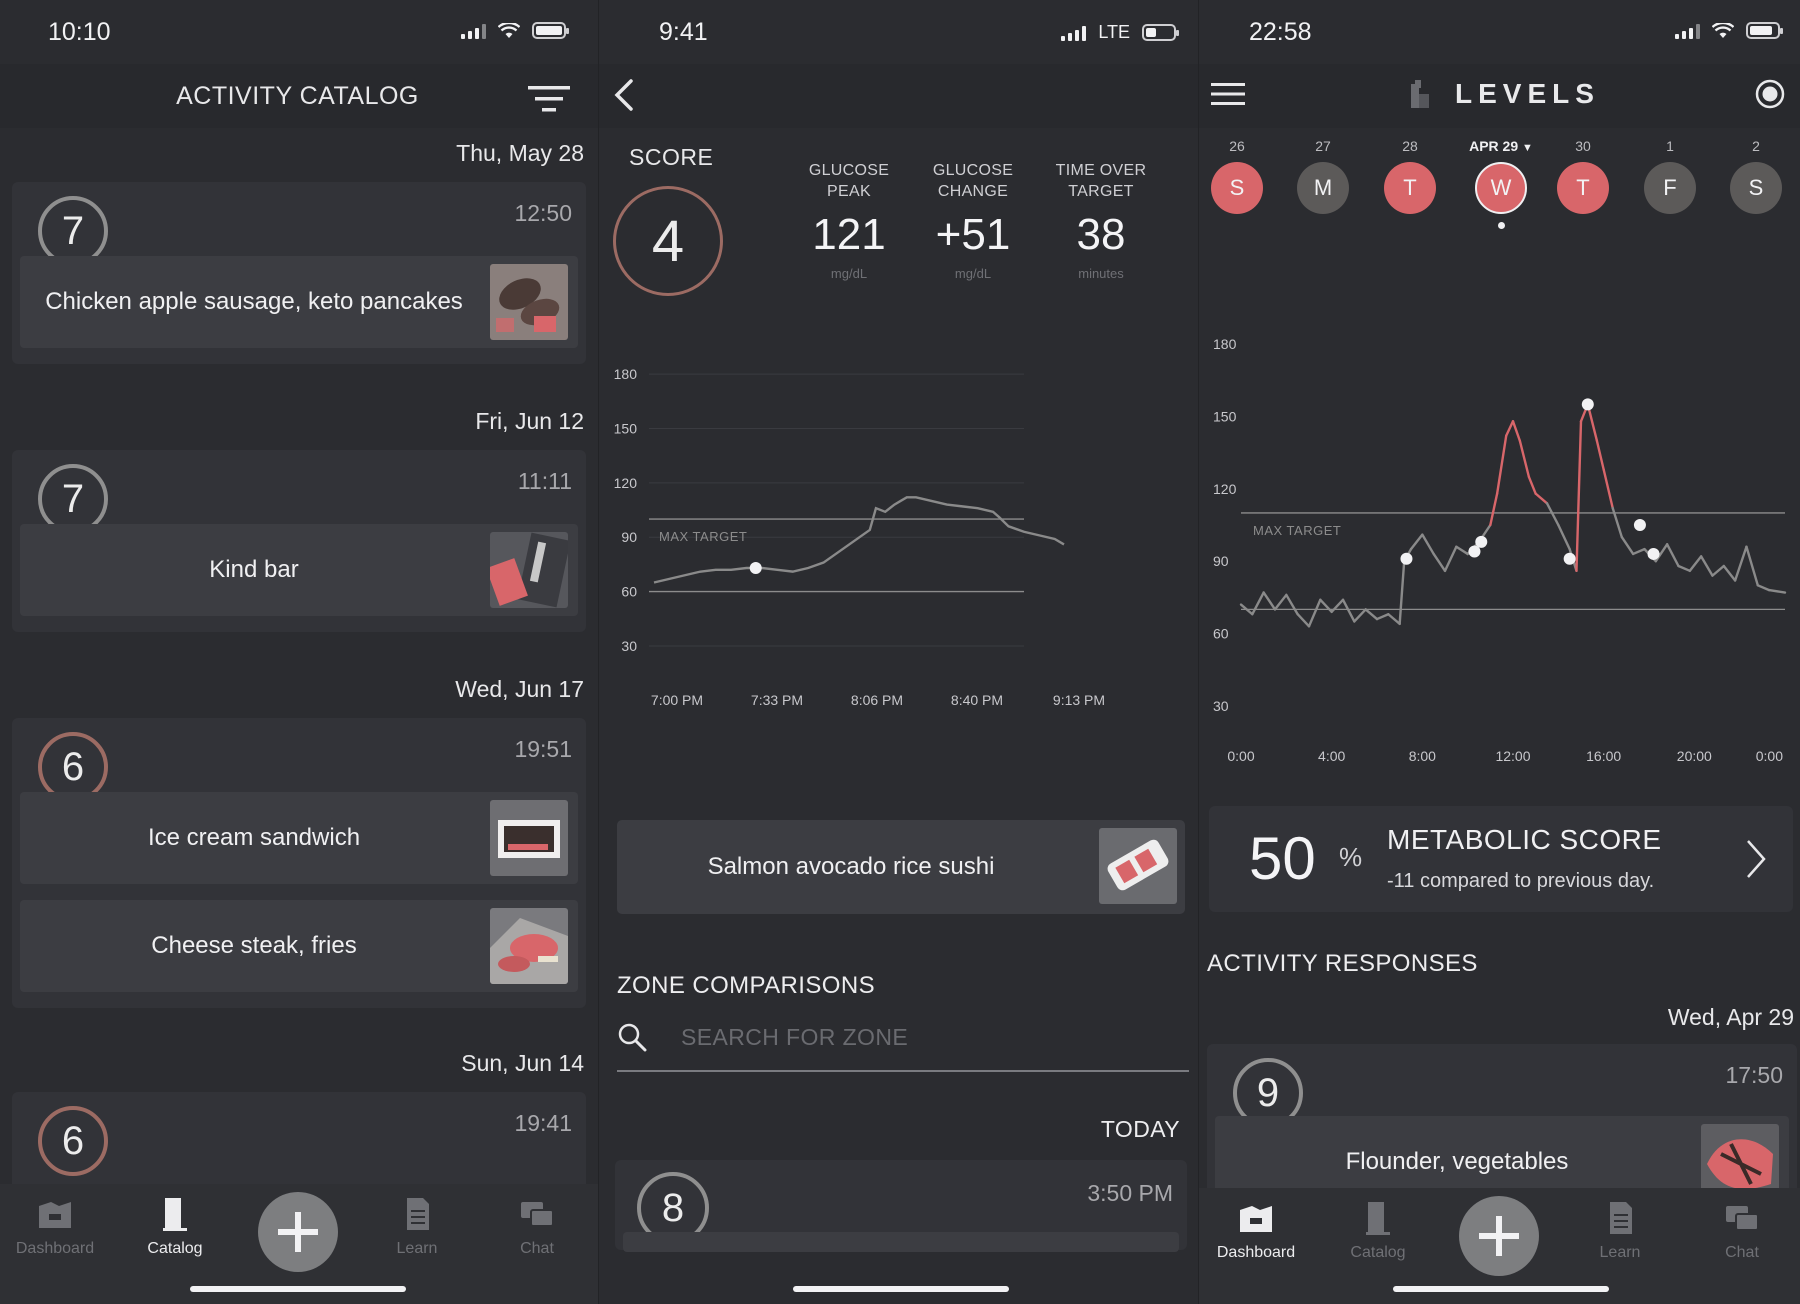 This screenshot has width=1800, height=1304. Describe the element at coordinates (921, 1037) in the screenshot. I see `search-input` at that location.